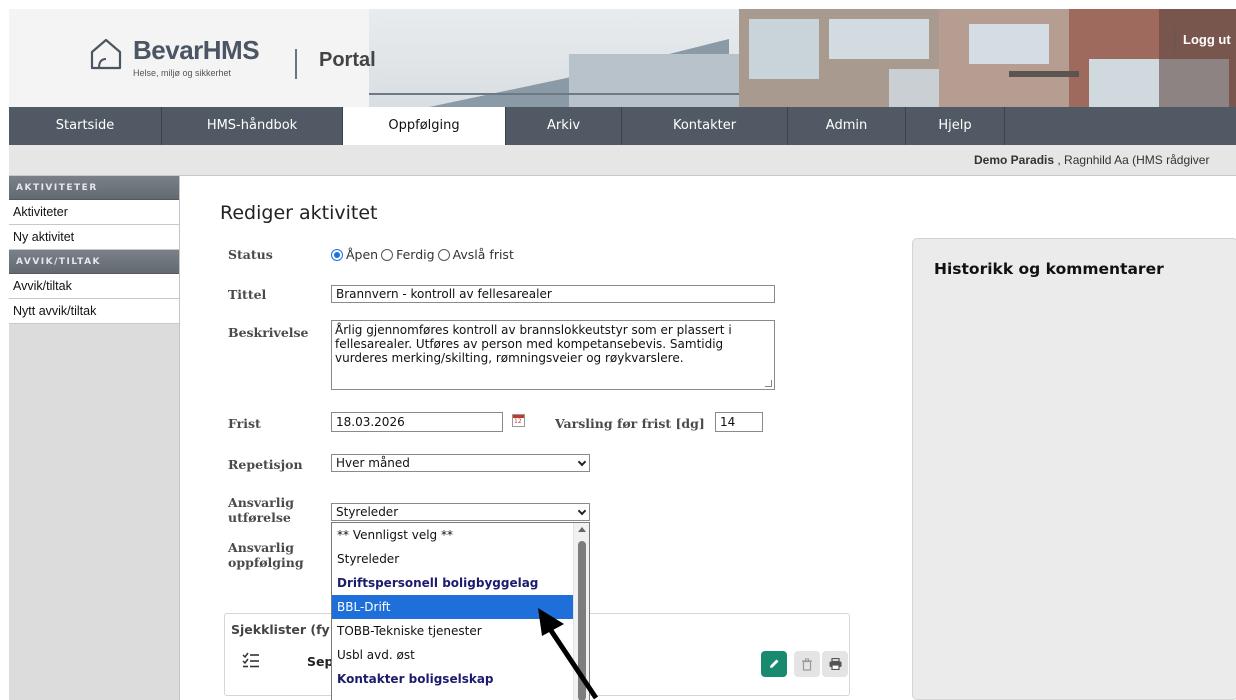  What do you see at coordinates (347, 60) in the screenshot?
I see `portal-label: Portal` at bounding box center [347, 60].